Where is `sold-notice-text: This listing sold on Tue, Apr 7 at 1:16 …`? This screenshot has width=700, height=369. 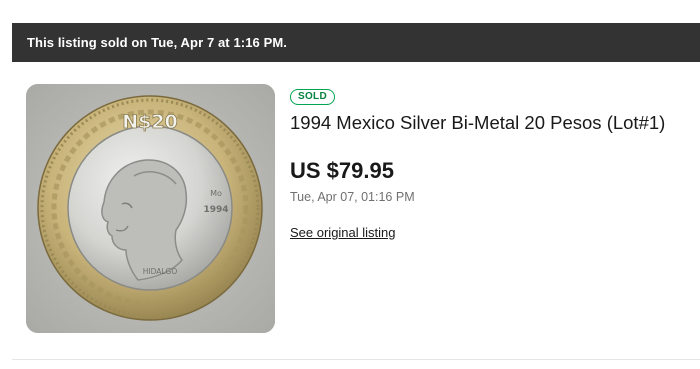 sold-notice-text: This listing sold on Tue, Apr 7 at 1:16 … is located at coordinates (157, 42).